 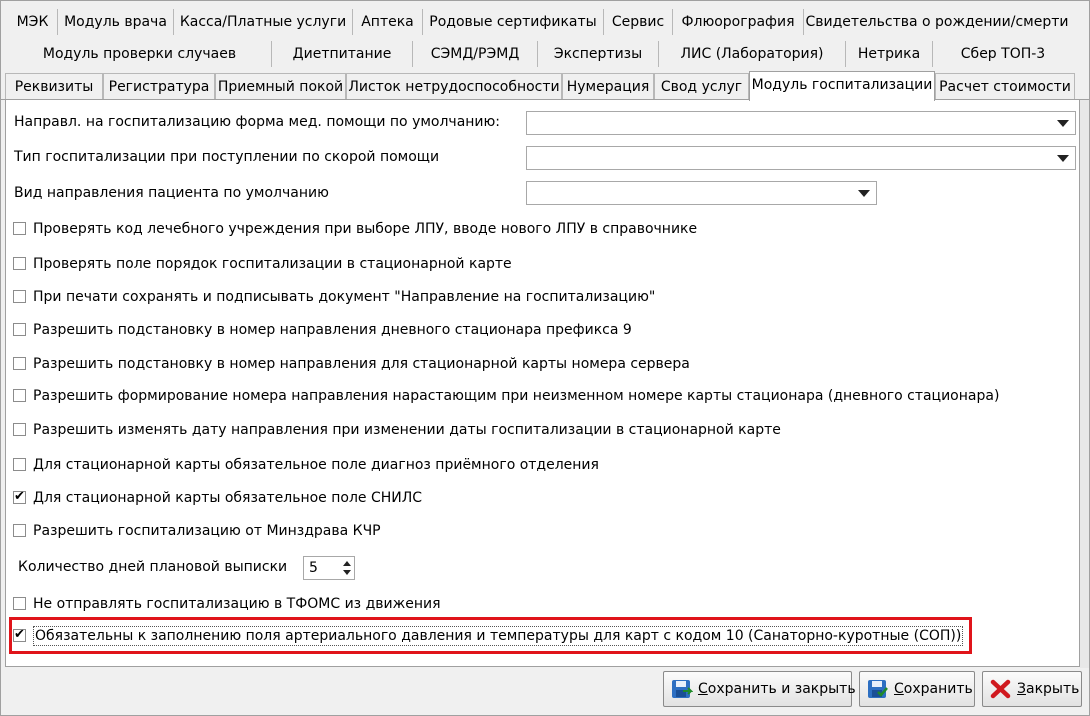 What do you see at coordinates (1048, 689) in the screenshot?
I see `close-label: Закрыть` at bounding box center [1048, 689].